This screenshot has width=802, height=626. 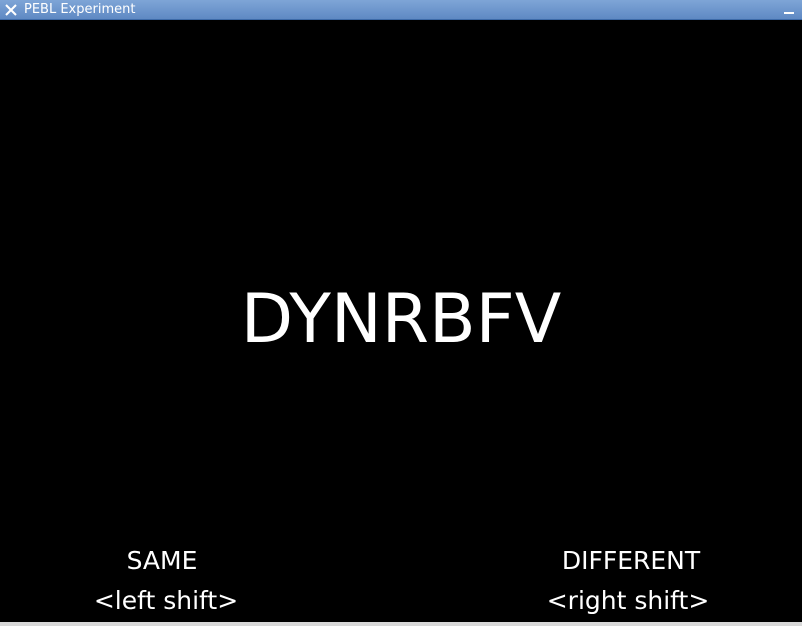 What do you see at coordinates (789, 9) in the screenshot?
I see `minimize-icon` at bounding box center [789, 9].